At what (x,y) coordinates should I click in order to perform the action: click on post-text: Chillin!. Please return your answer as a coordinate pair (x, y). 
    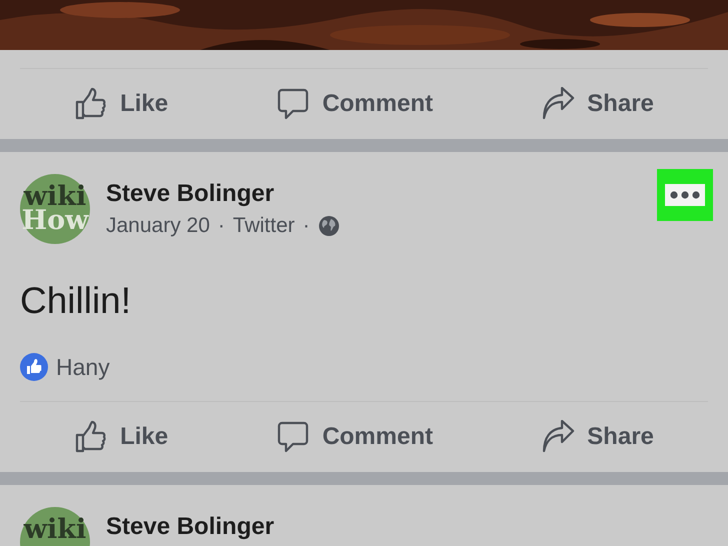
    Looking at the image, I should click on (76, 301).